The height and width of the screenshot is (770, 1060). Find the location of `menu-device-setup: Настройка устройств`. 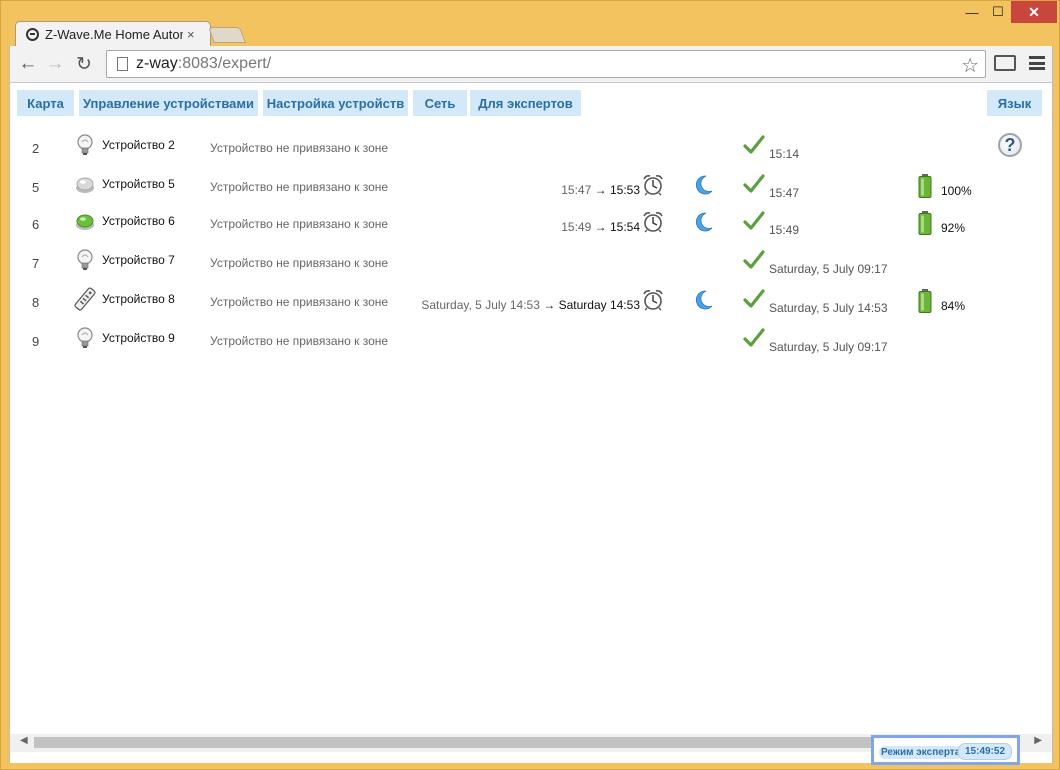

menu-device-setup: Настройка устройств is located at coordinates (335, 103).